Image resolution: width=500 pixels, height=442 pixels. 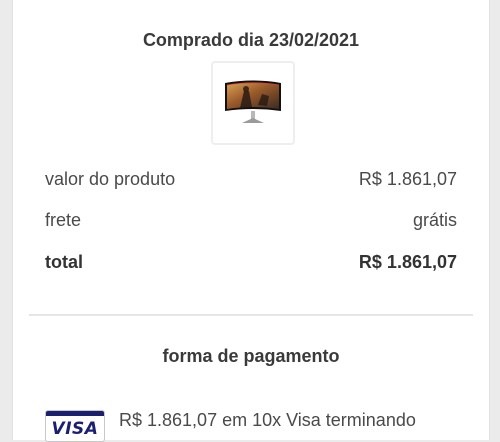 What do you see at coordinates (251, 315) in the screenshot?
I see `section-divider` at bounding box center [251, 315].